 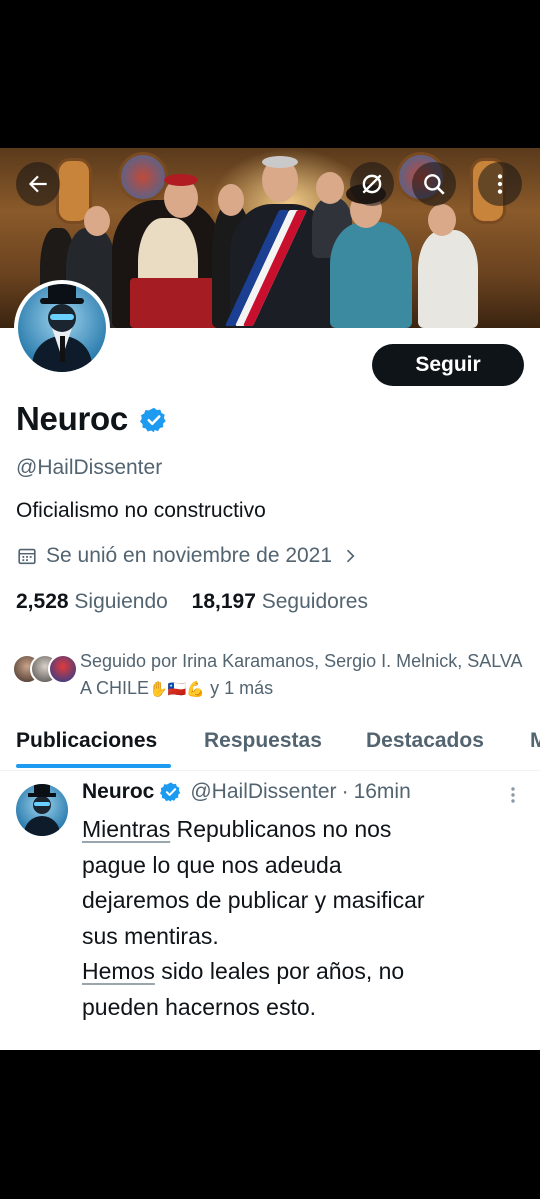 What do you see at coordinates (314, 601) in the screenshot?
I see `followers-label: Seguidores` at bounding box center [314, 601].